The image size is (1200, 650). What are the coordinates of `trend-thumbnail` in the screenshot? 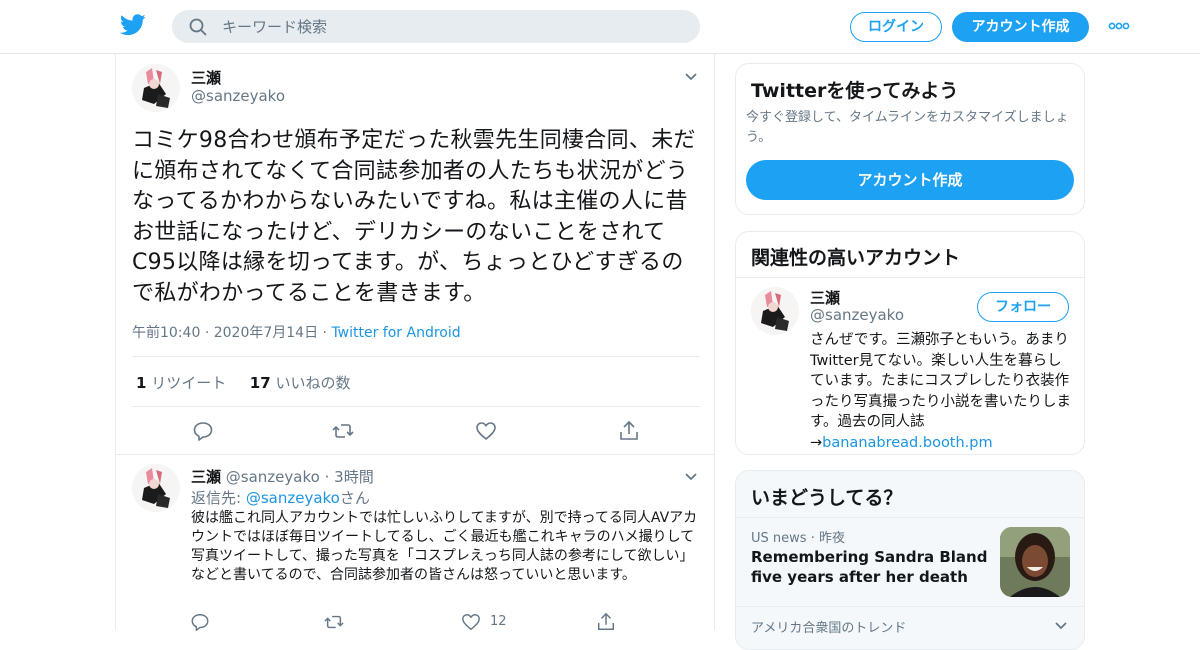 It's located at (1035, 562).